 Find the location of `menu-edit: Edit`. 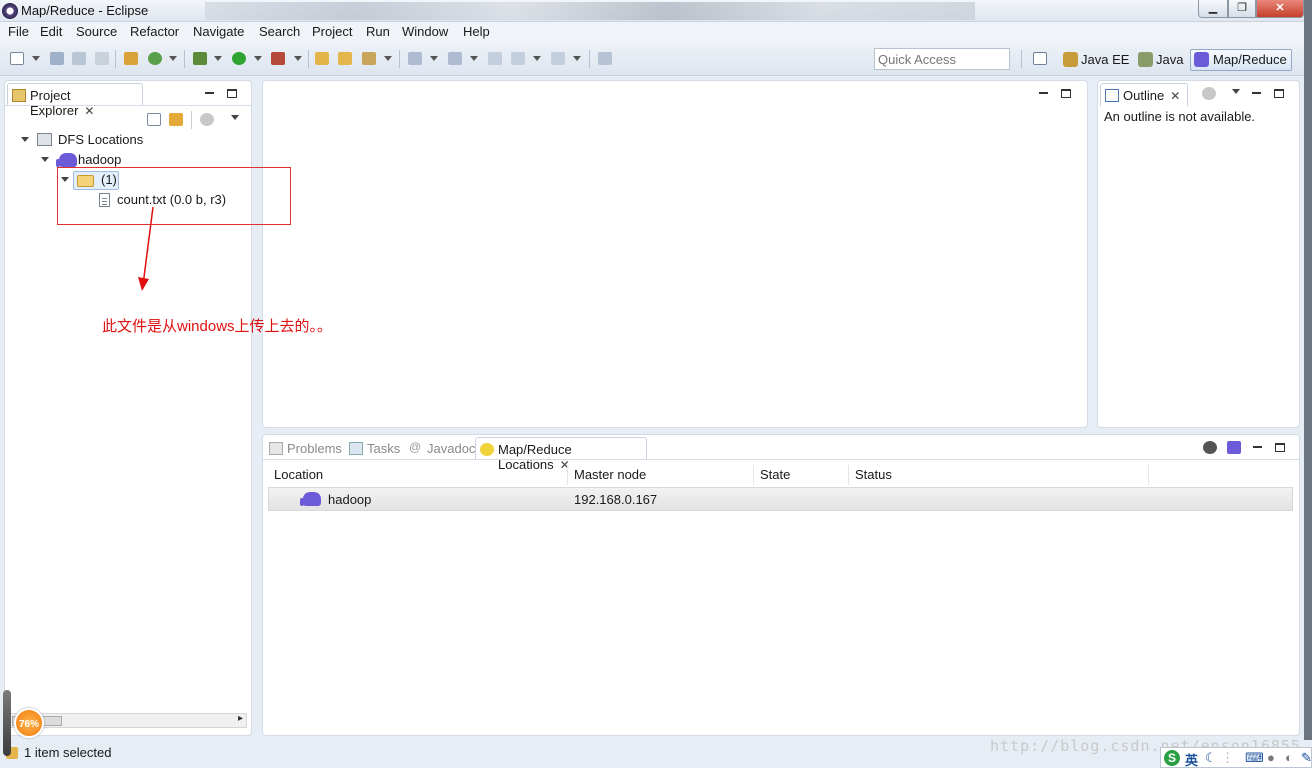

menu-edit: Edit is located at coordinates (51, 31).